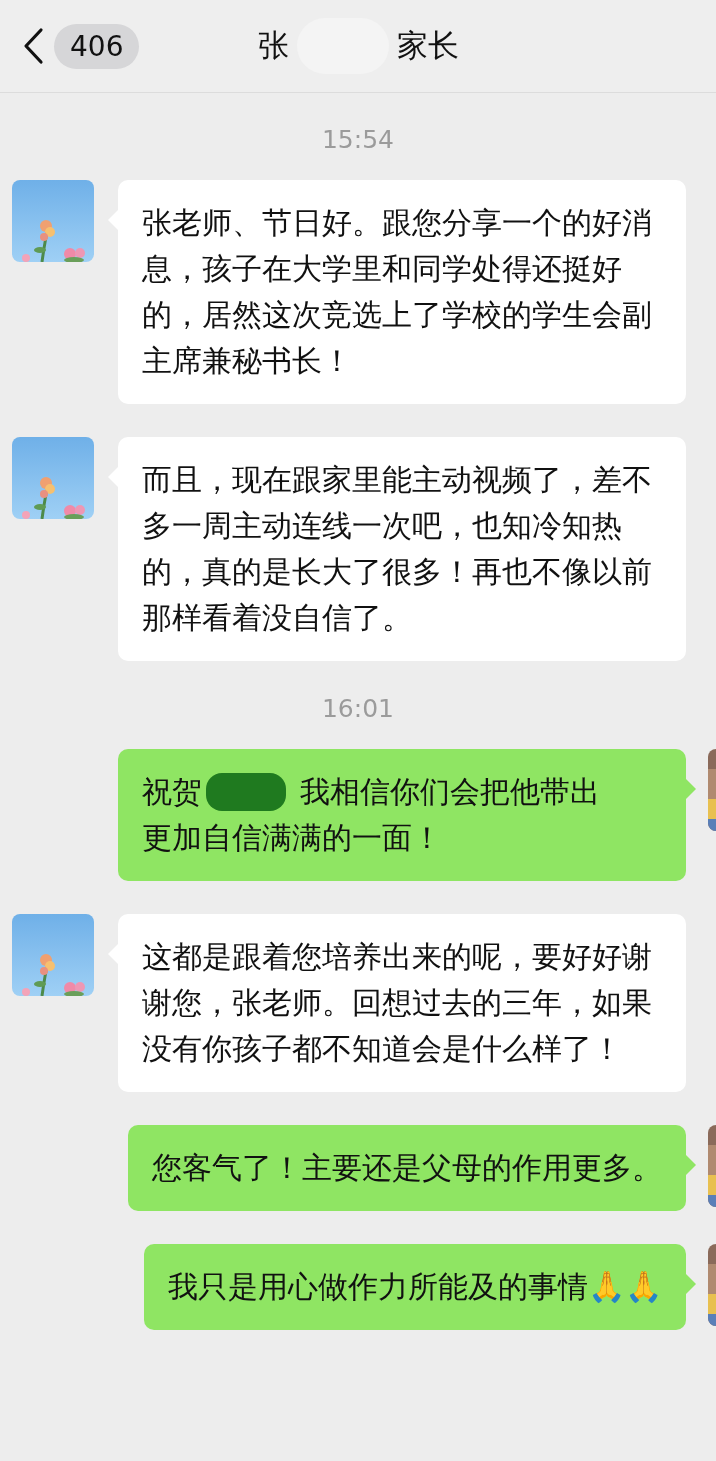 The width and height of the screenshot is (716, 1461). What do you see at coordinates (415, 1286) in the screenshot?
I see `message-text: 我只是用心做作力所能及的事情🙏🙏` at bounding box center [415, 1286].